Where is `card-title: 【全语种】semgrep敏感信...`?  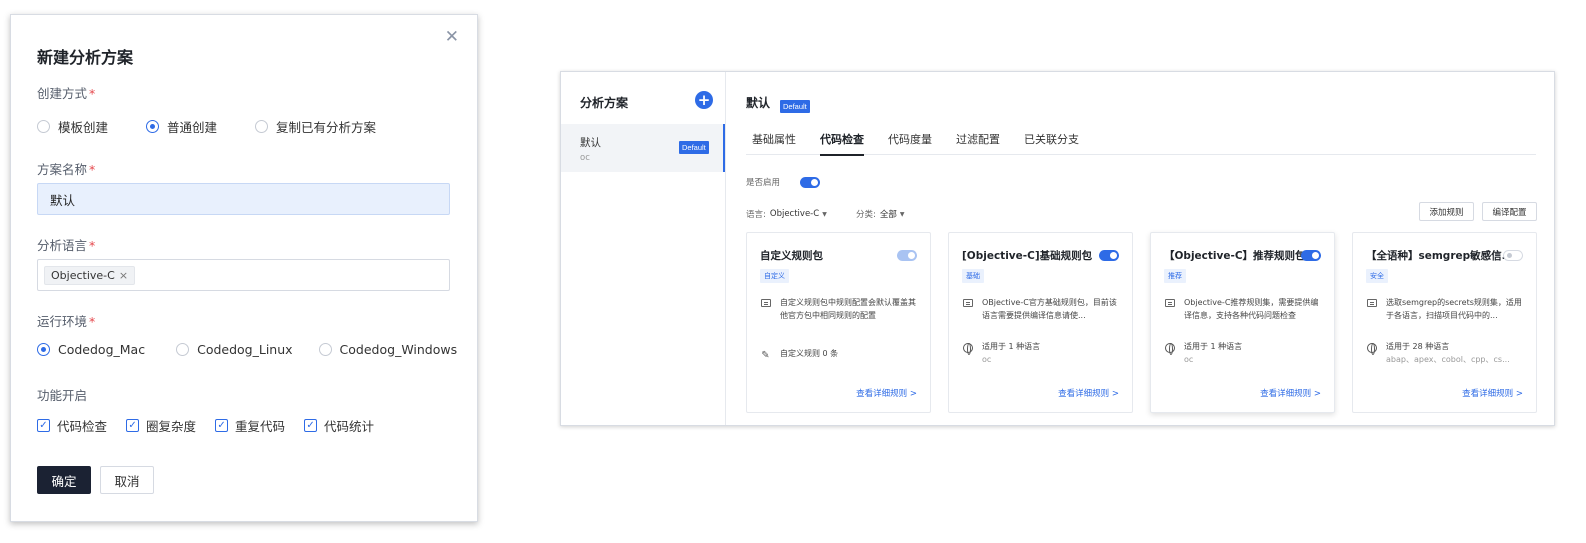
card-title: 【全语种】semgrep敏感信... is located at coordinates (1440, 256).